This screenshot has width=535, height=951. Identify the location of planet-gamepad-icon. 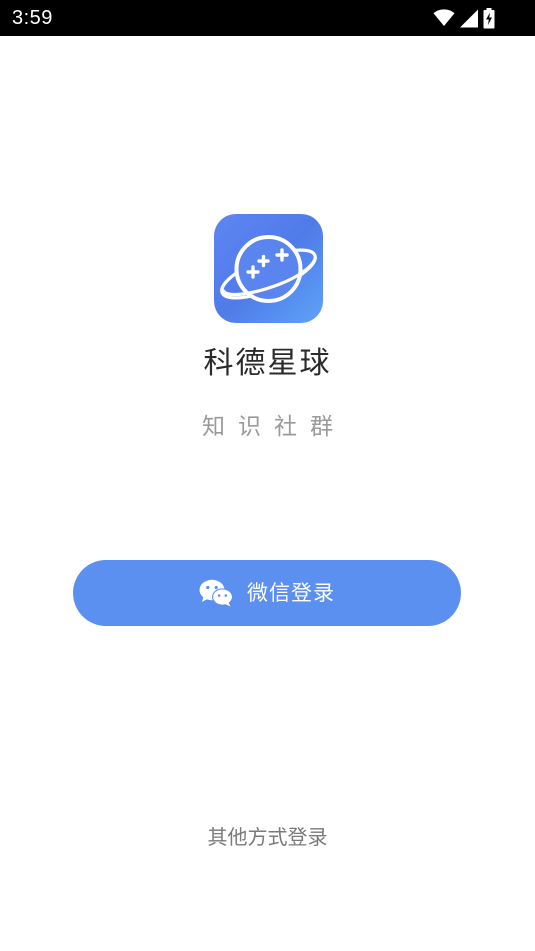
(268, 269).